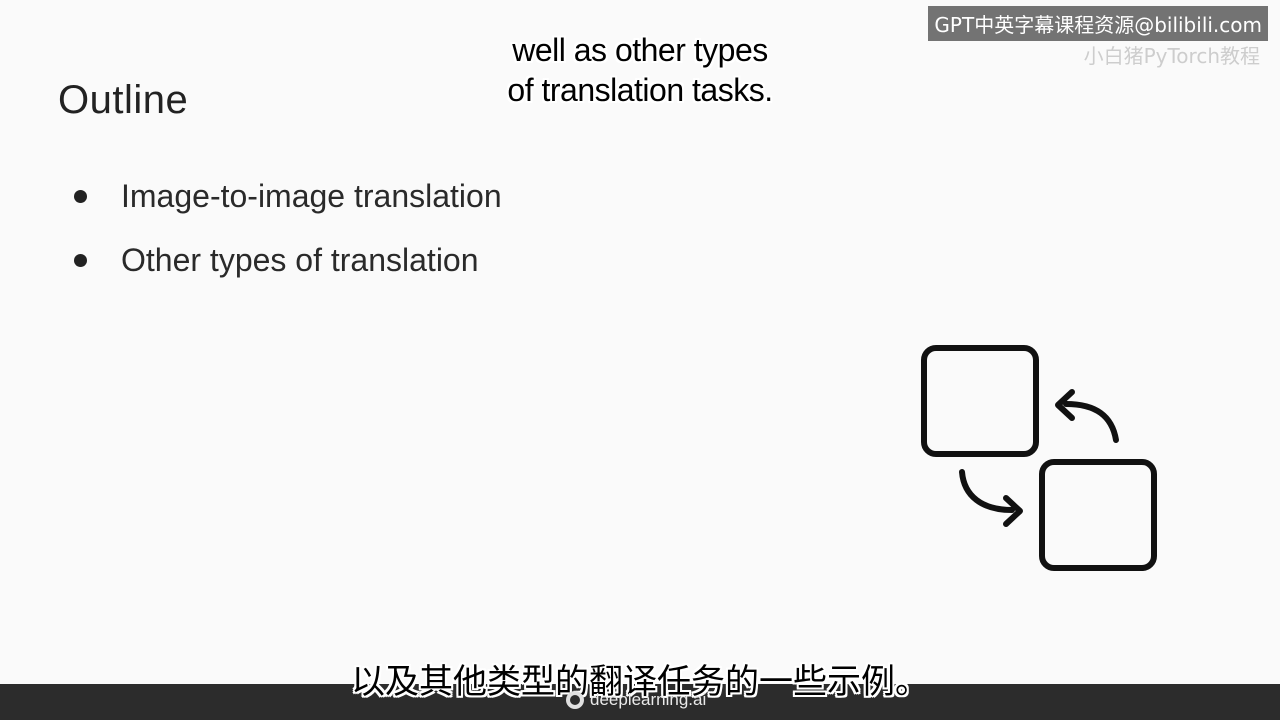  What do you see at coordinates (311, 195) in the screenshot?
I see `bullet-text: Image-to-image translation` at bounding box center [311, 195].